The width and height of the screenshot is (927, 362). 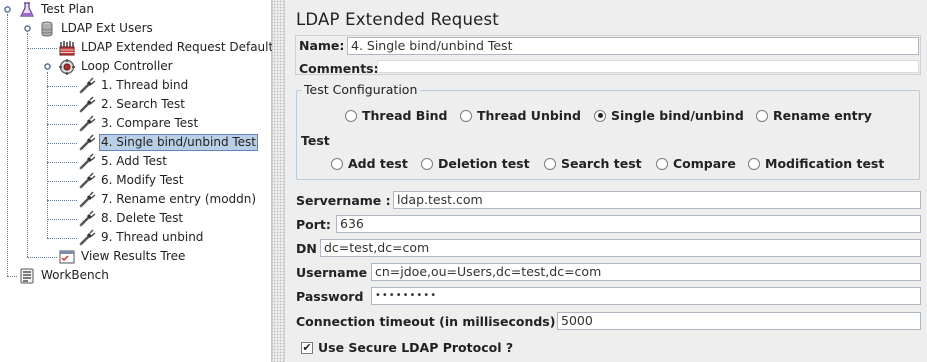 What do you see at coordinates (67, 66) in the screenshot?
I see `loop-controller-icon` at bounding box center [67, 66].